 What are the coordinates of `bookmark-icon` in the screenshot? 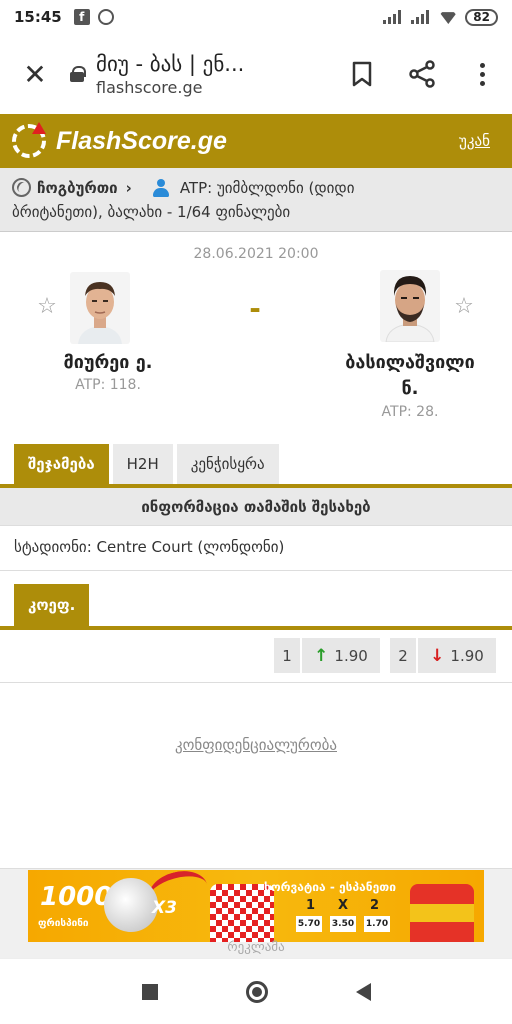 It's located at (362, 74).